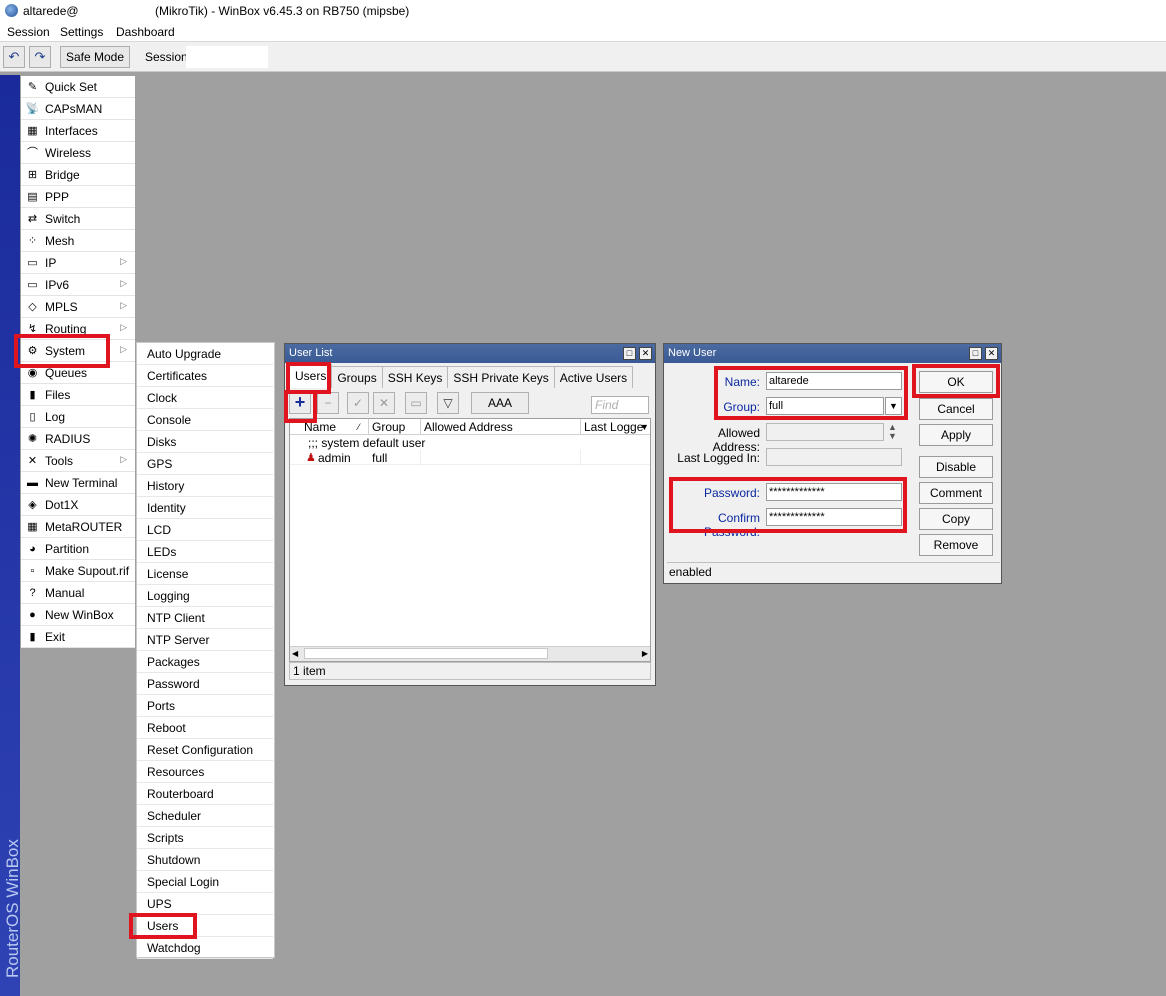 The height and width of the screenshot is (996, 1166). I want to click on sidebar-item-ipv6: ▭ IPv6 ▷, so click(78, 285).